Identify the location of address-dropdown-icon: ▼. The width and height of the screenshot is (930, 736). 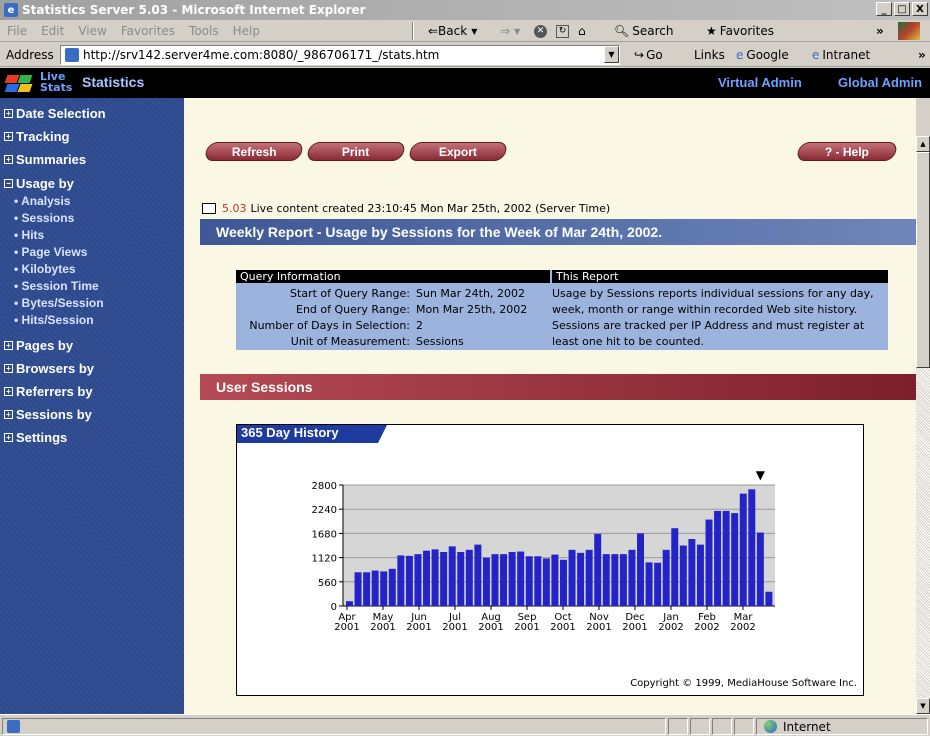
(611, 54).